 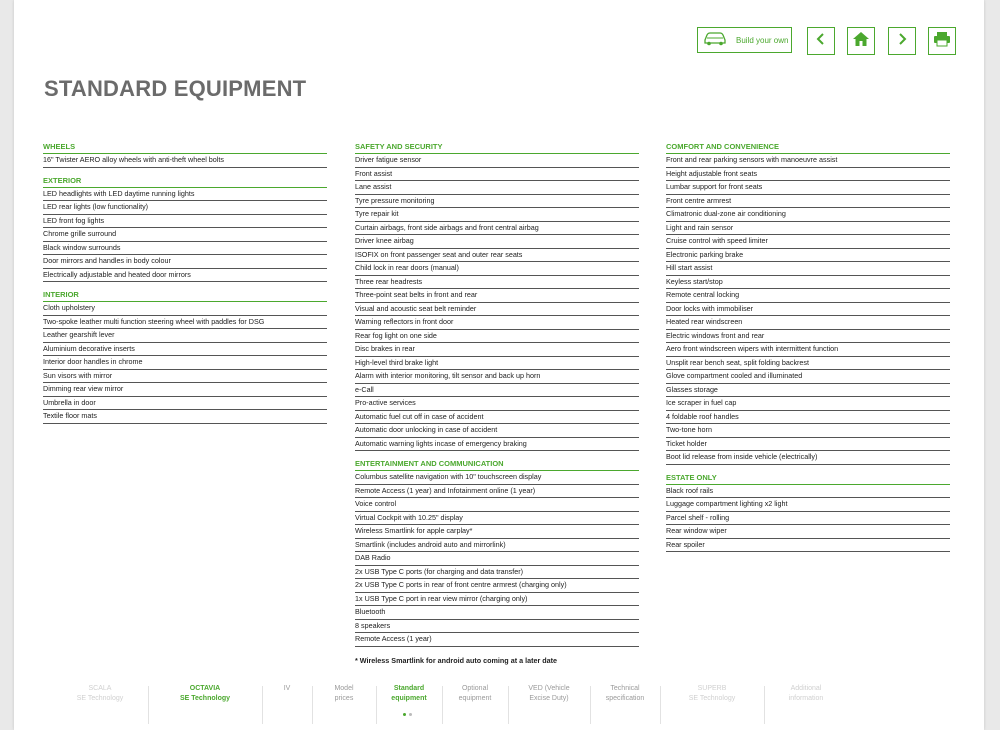 What do you see at coordinates (808, 336) in the screenshot?
I see `equipment-item: Electric windows front and rear` at bounding box center [808, 336].